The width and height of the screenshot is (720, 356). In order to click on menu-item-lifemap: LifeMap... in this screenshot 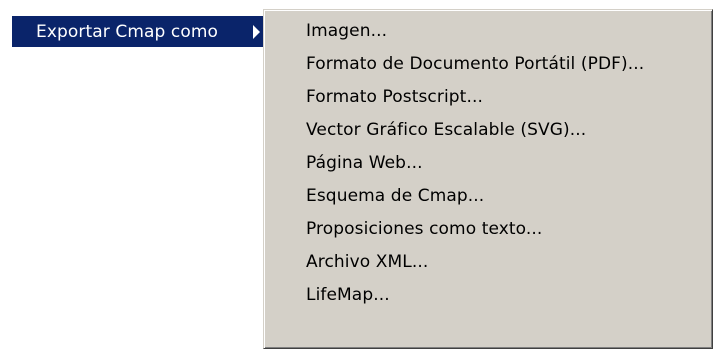, I will do `click(488, 295)`.